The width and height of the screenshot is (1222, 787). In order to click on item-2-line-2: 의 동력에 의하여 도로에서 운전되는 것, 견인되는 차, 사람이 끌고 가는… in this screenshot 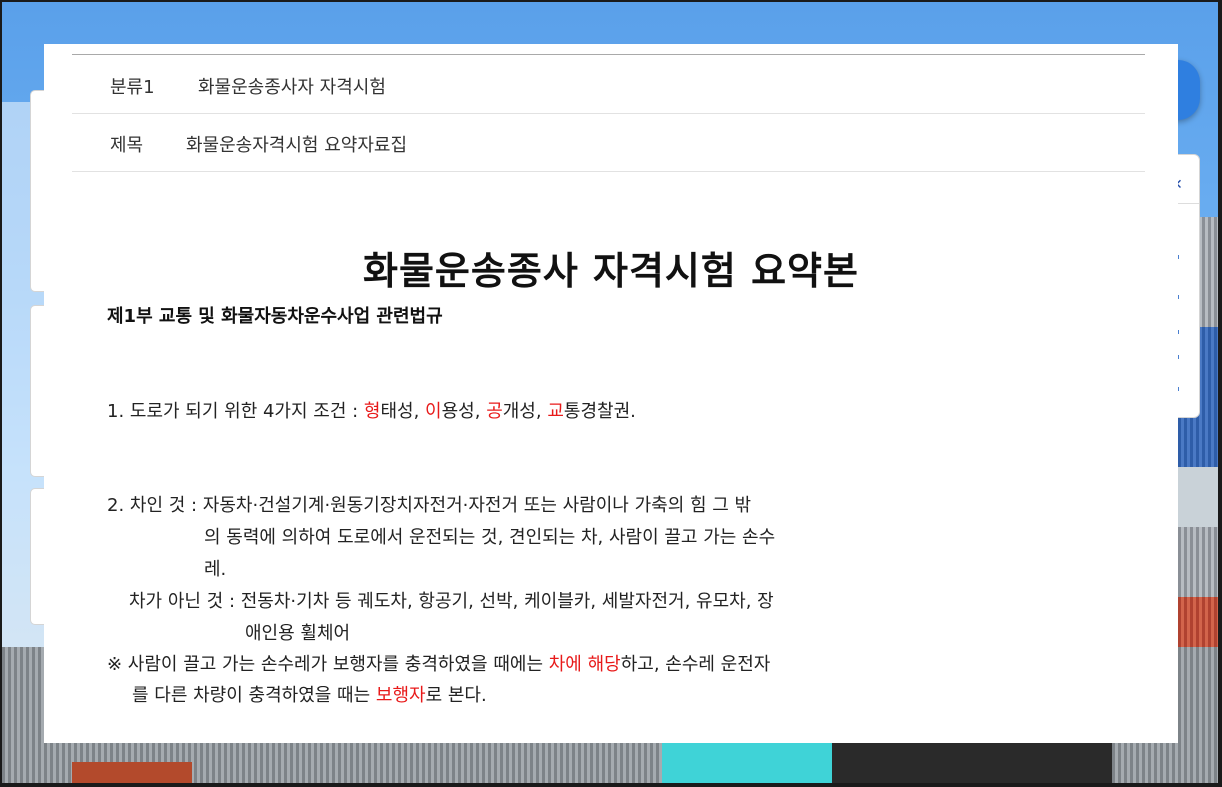, I will do `click(490, 537)`.